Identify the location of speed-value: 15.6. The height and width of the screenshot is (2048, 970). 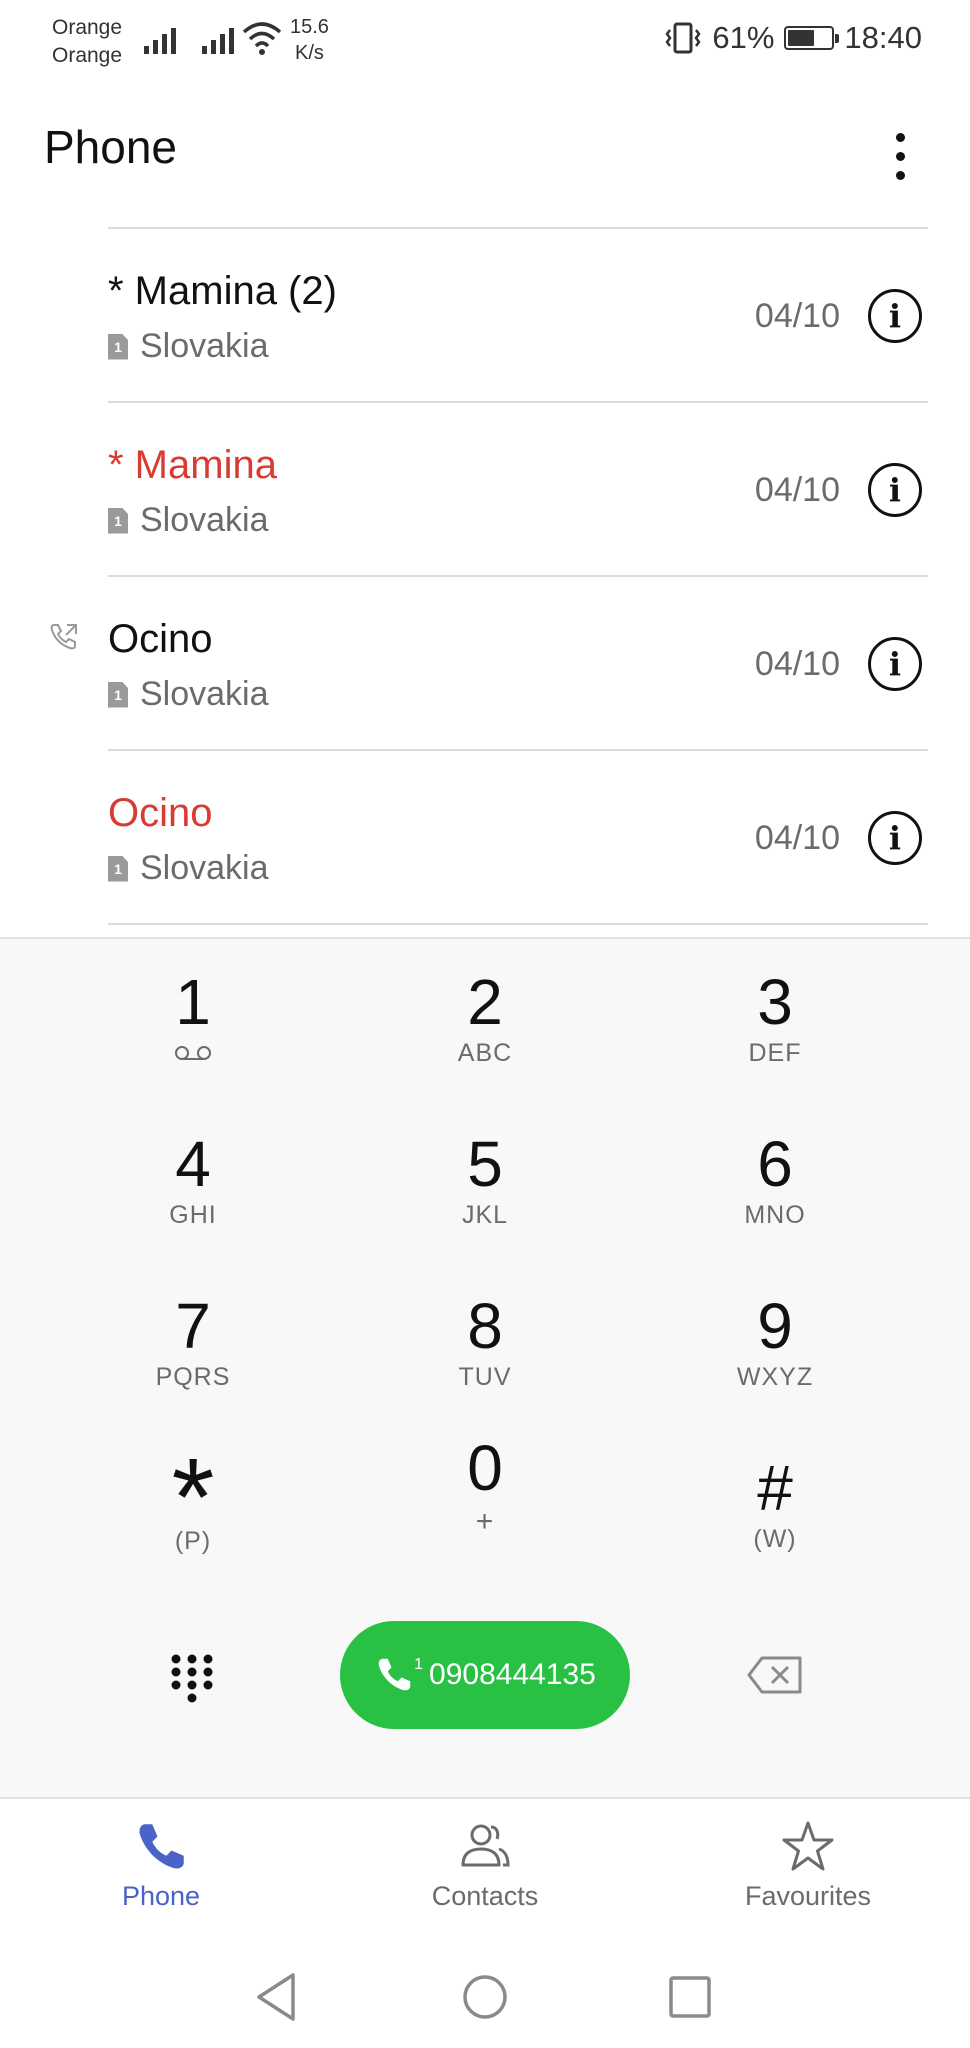
(309, 27).